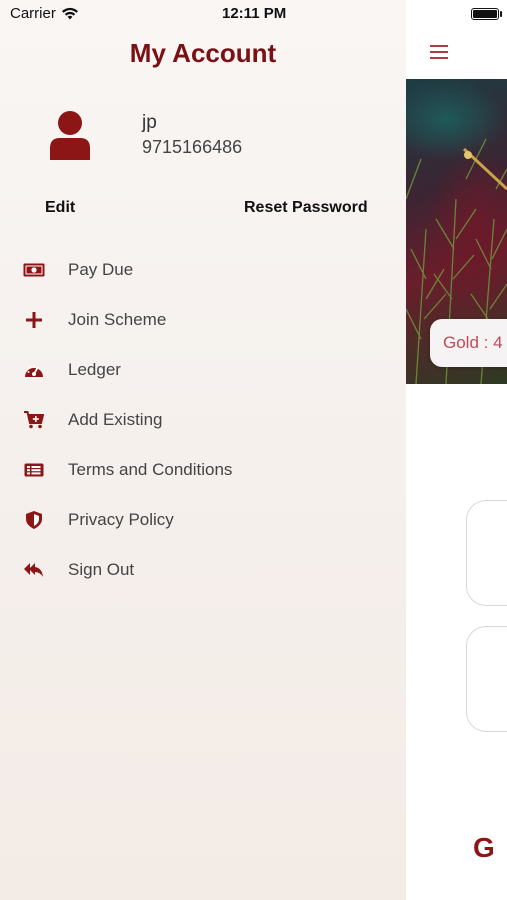  I want to click on gold-rate-label: Gold : 4, so click(473, 342).